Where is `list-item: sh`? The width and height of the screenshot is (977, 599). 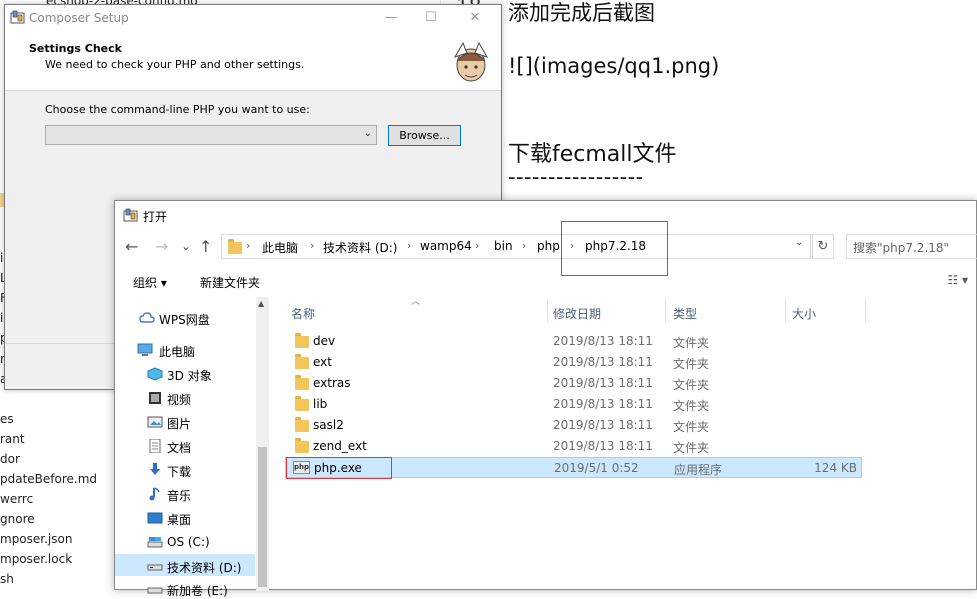 list-item: sh is located at coordinates (7, 579).